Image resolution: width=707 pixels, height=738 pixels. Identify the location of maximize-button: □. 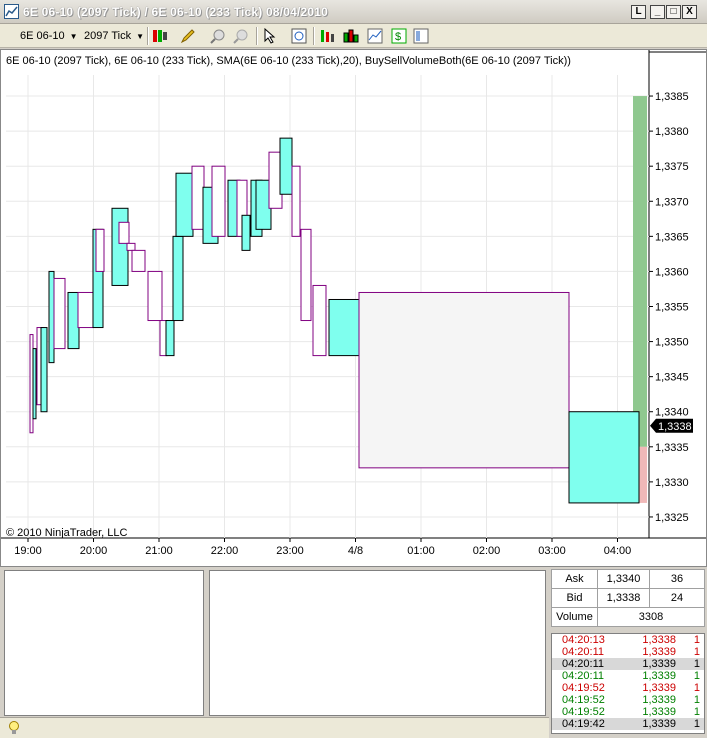
(673, 12).